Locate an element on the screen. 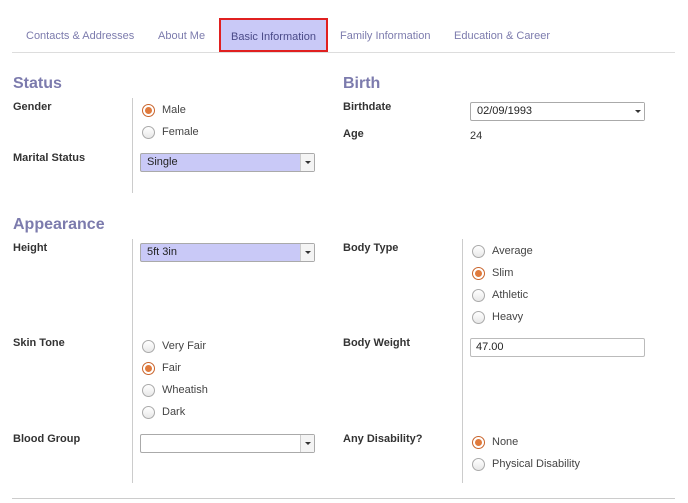 The height and width of the screenshot is (503, 688). blood-group-select is located at coordinates (227, 443).